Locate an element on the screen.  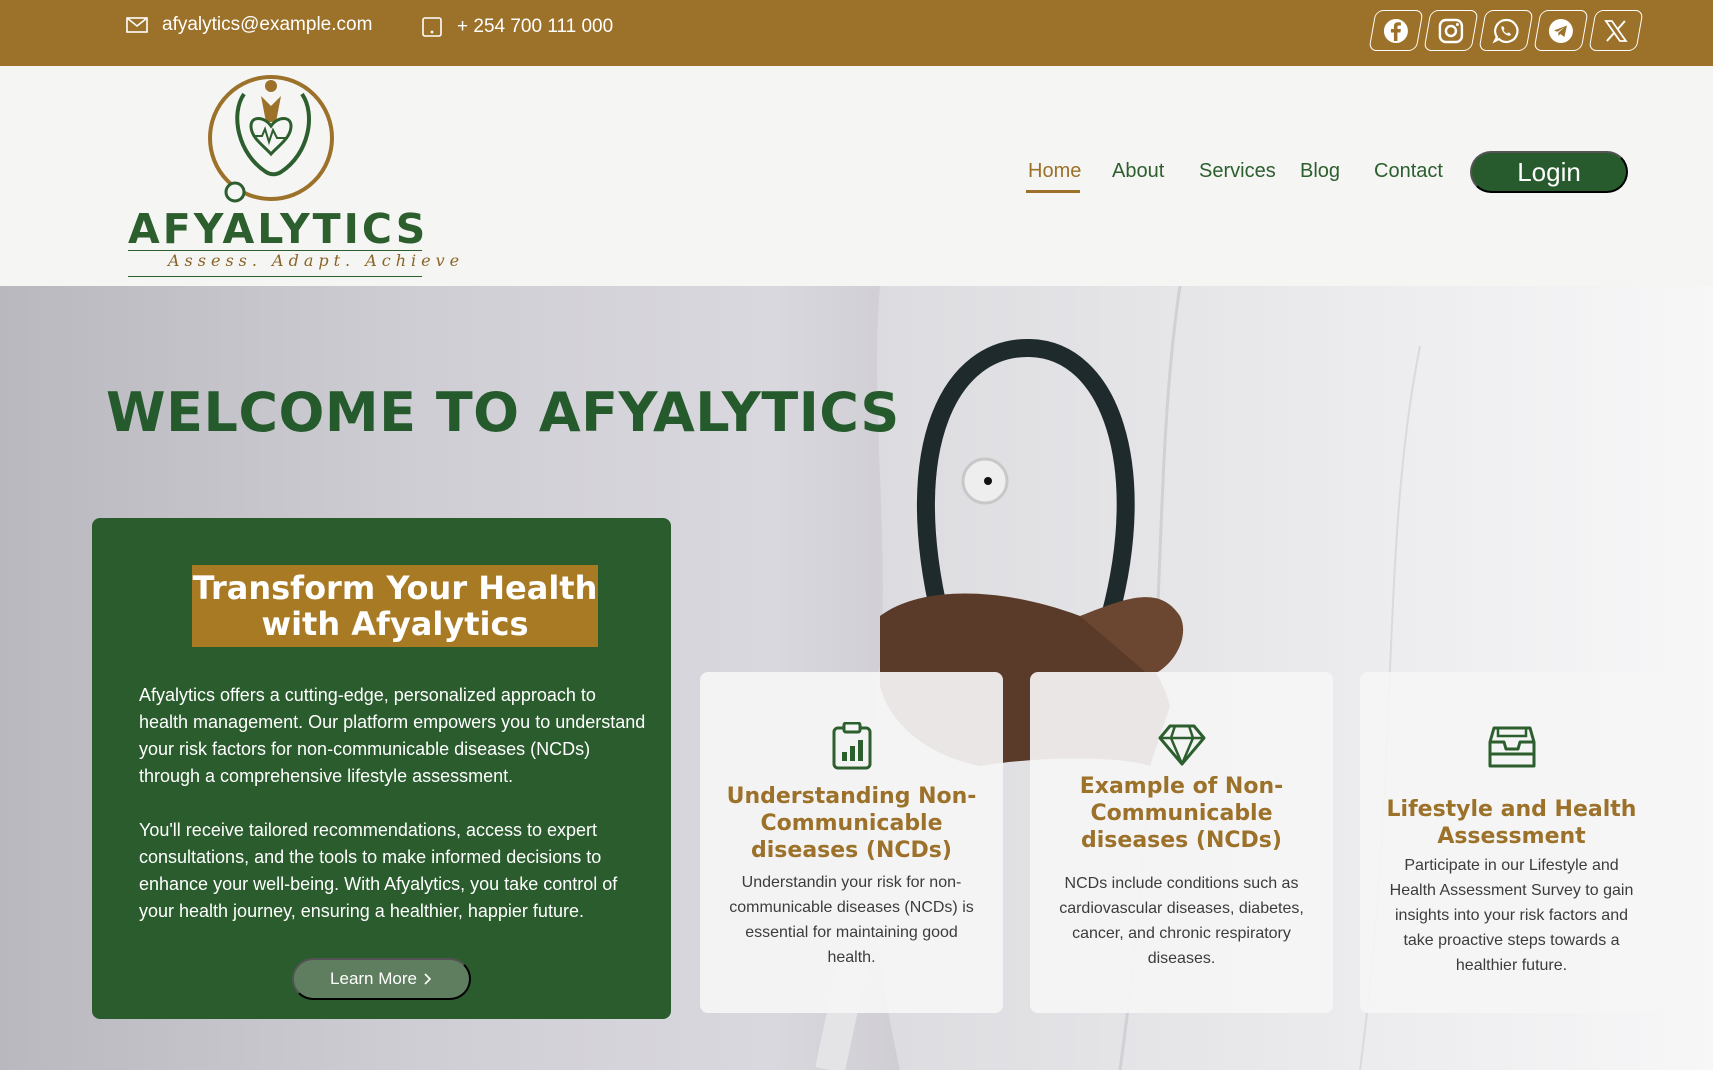
whatsapp-icon is located at coordinates (1505, 30).